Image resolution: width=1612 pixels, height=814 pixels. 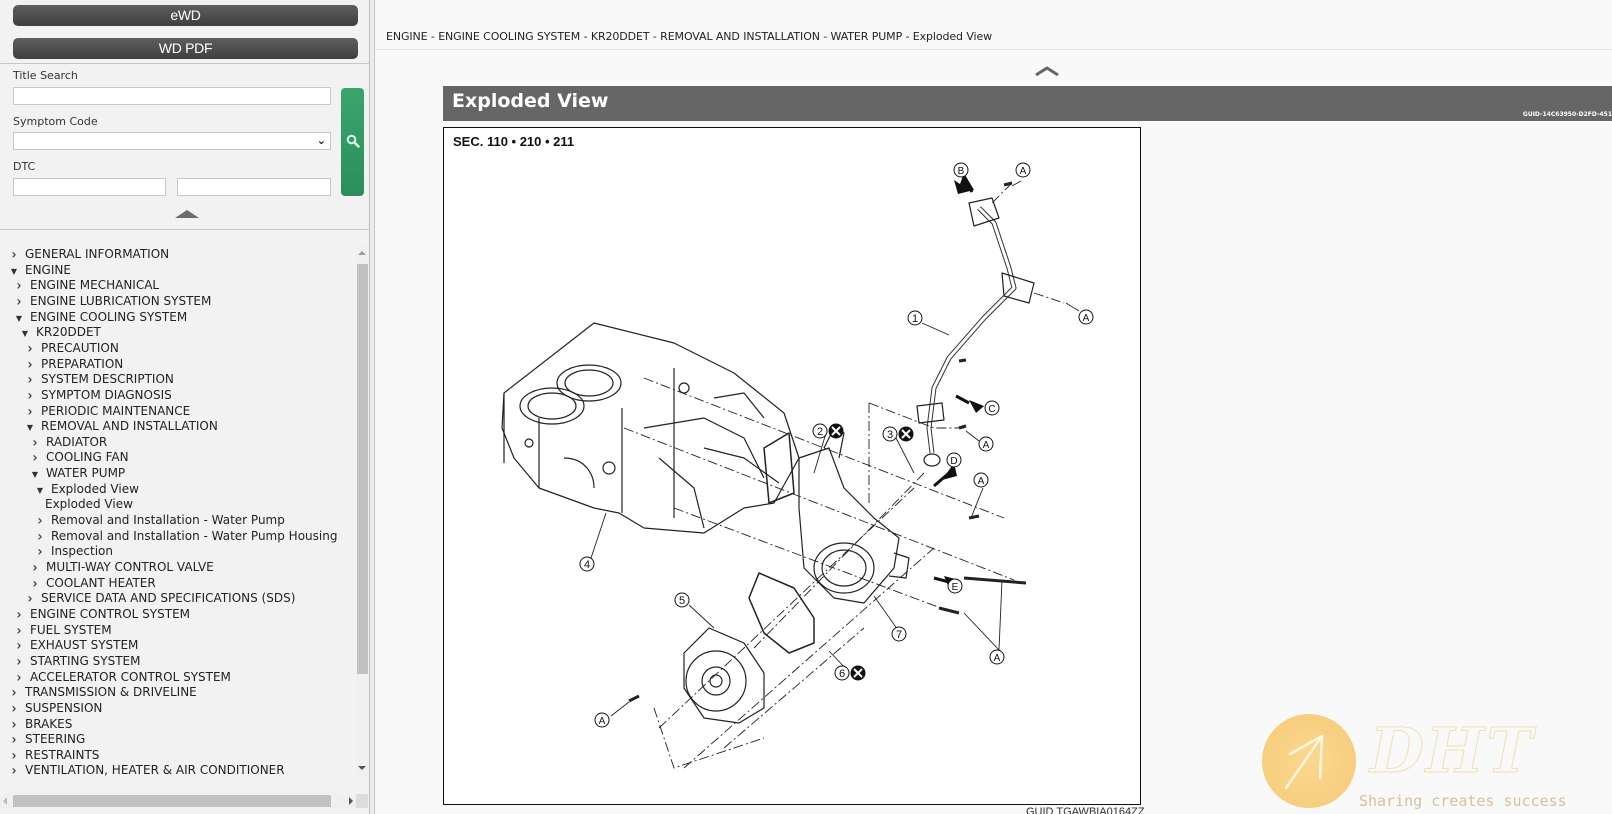 I want to click on tree-item: › SUSPENSION, so click(x=55, y=707).